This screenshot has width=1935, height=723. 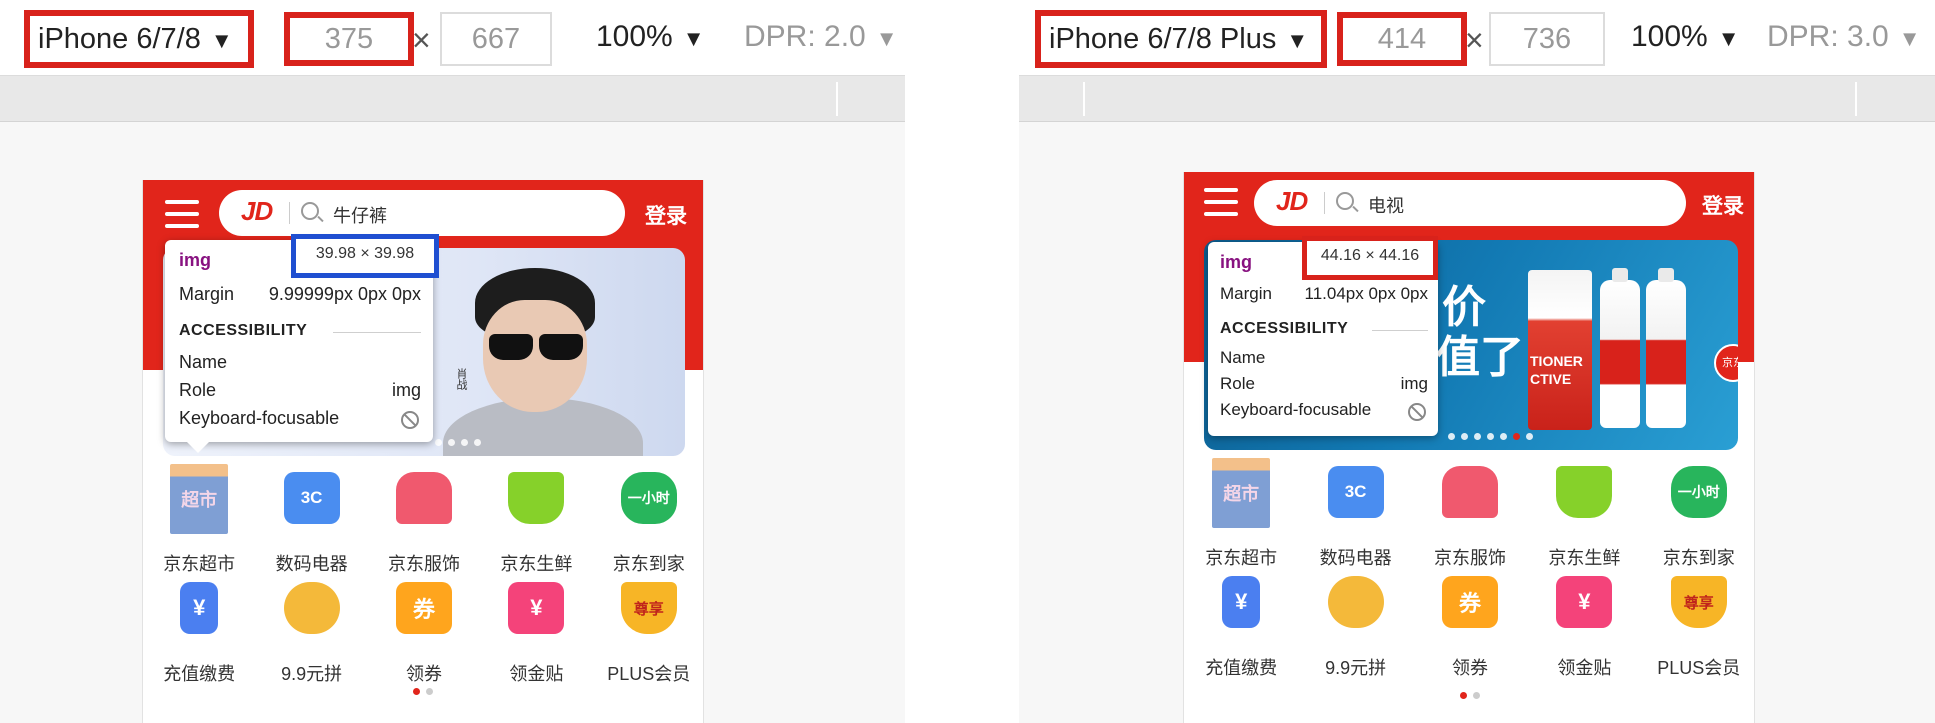 I want to click on margin-value: 9.99999px 0px 0px, so click(x=344, y=294).